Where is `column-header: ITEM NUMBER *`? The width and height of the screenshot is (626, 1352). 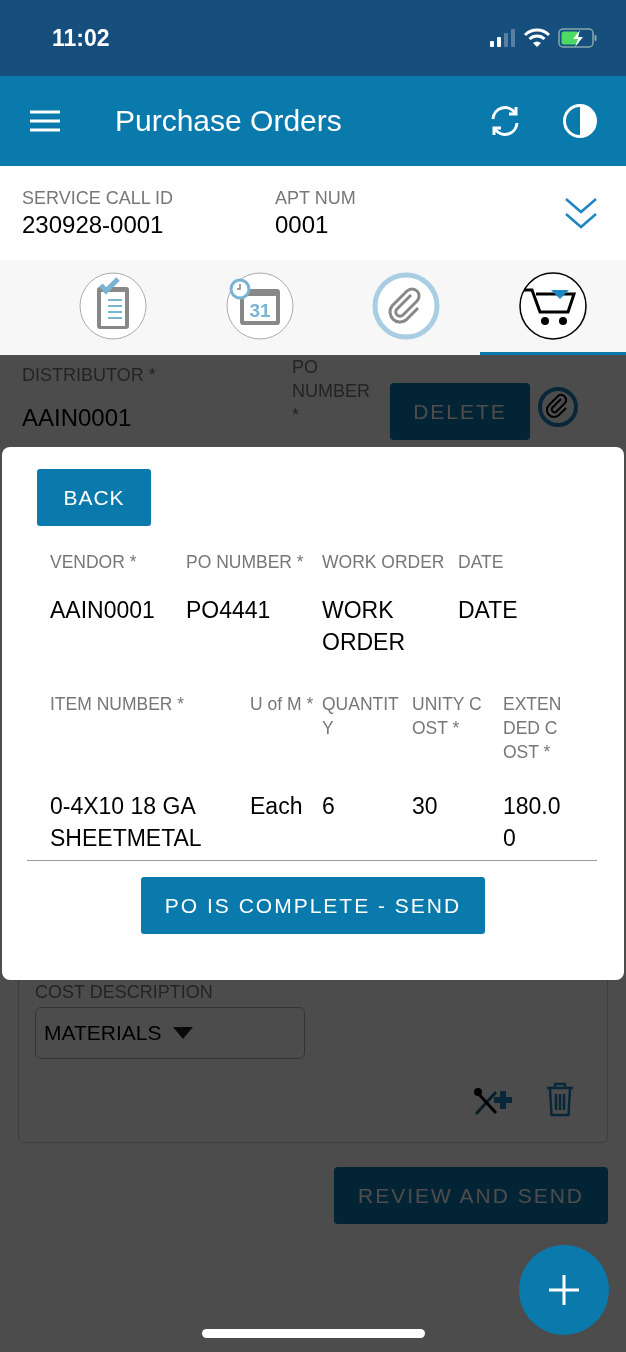 column-header: ITEM NUMBER * is located at coordinates (118, 704).